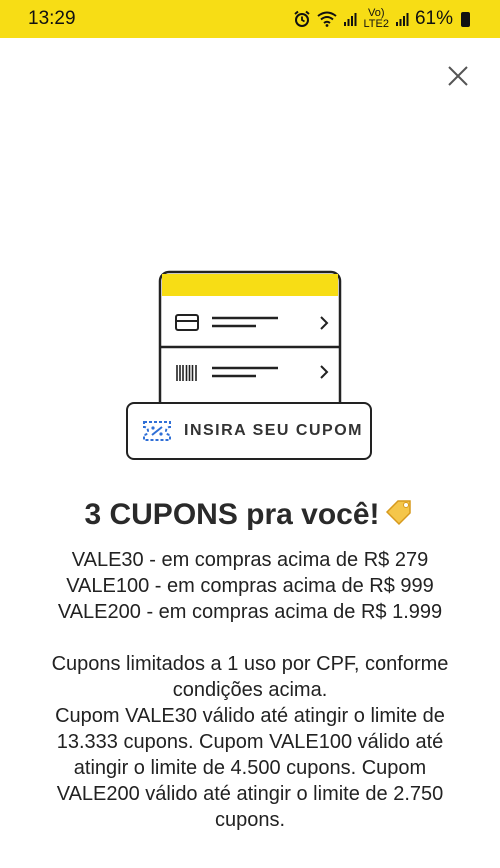  Describe the element at coordinates (398, 513) in the screenshot. I see `label-tag-icon` at that location.